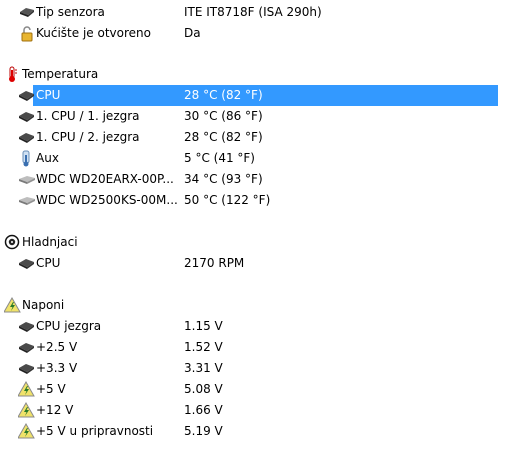 The height and width of the screenshot is (450, 523). I want to click on voltage-label: +3.3 V, so click(57, 368).